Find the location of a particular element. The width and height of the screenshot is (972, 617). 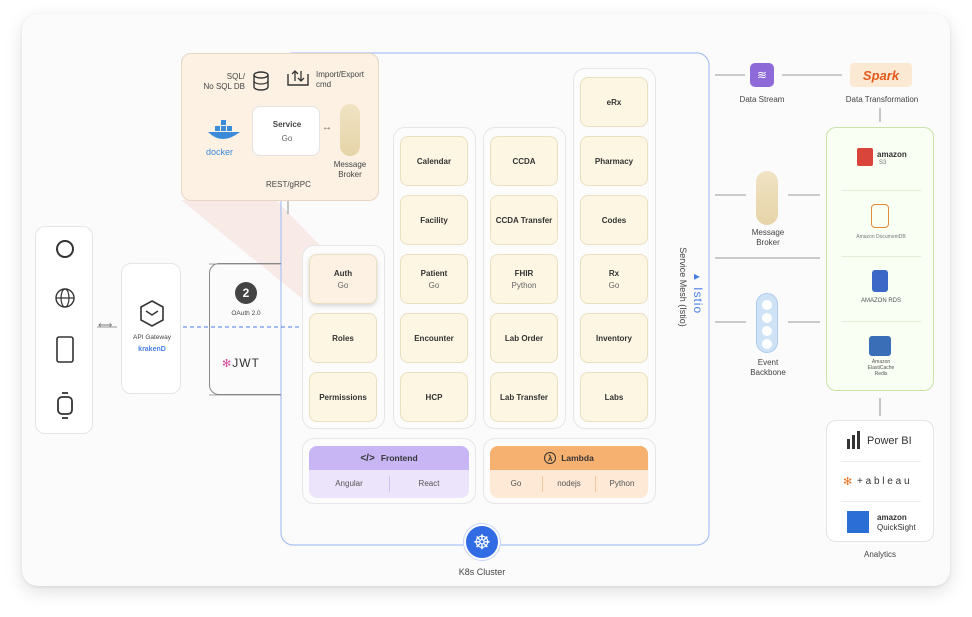

service-title: Permissions is located at coordinates (343, 397).